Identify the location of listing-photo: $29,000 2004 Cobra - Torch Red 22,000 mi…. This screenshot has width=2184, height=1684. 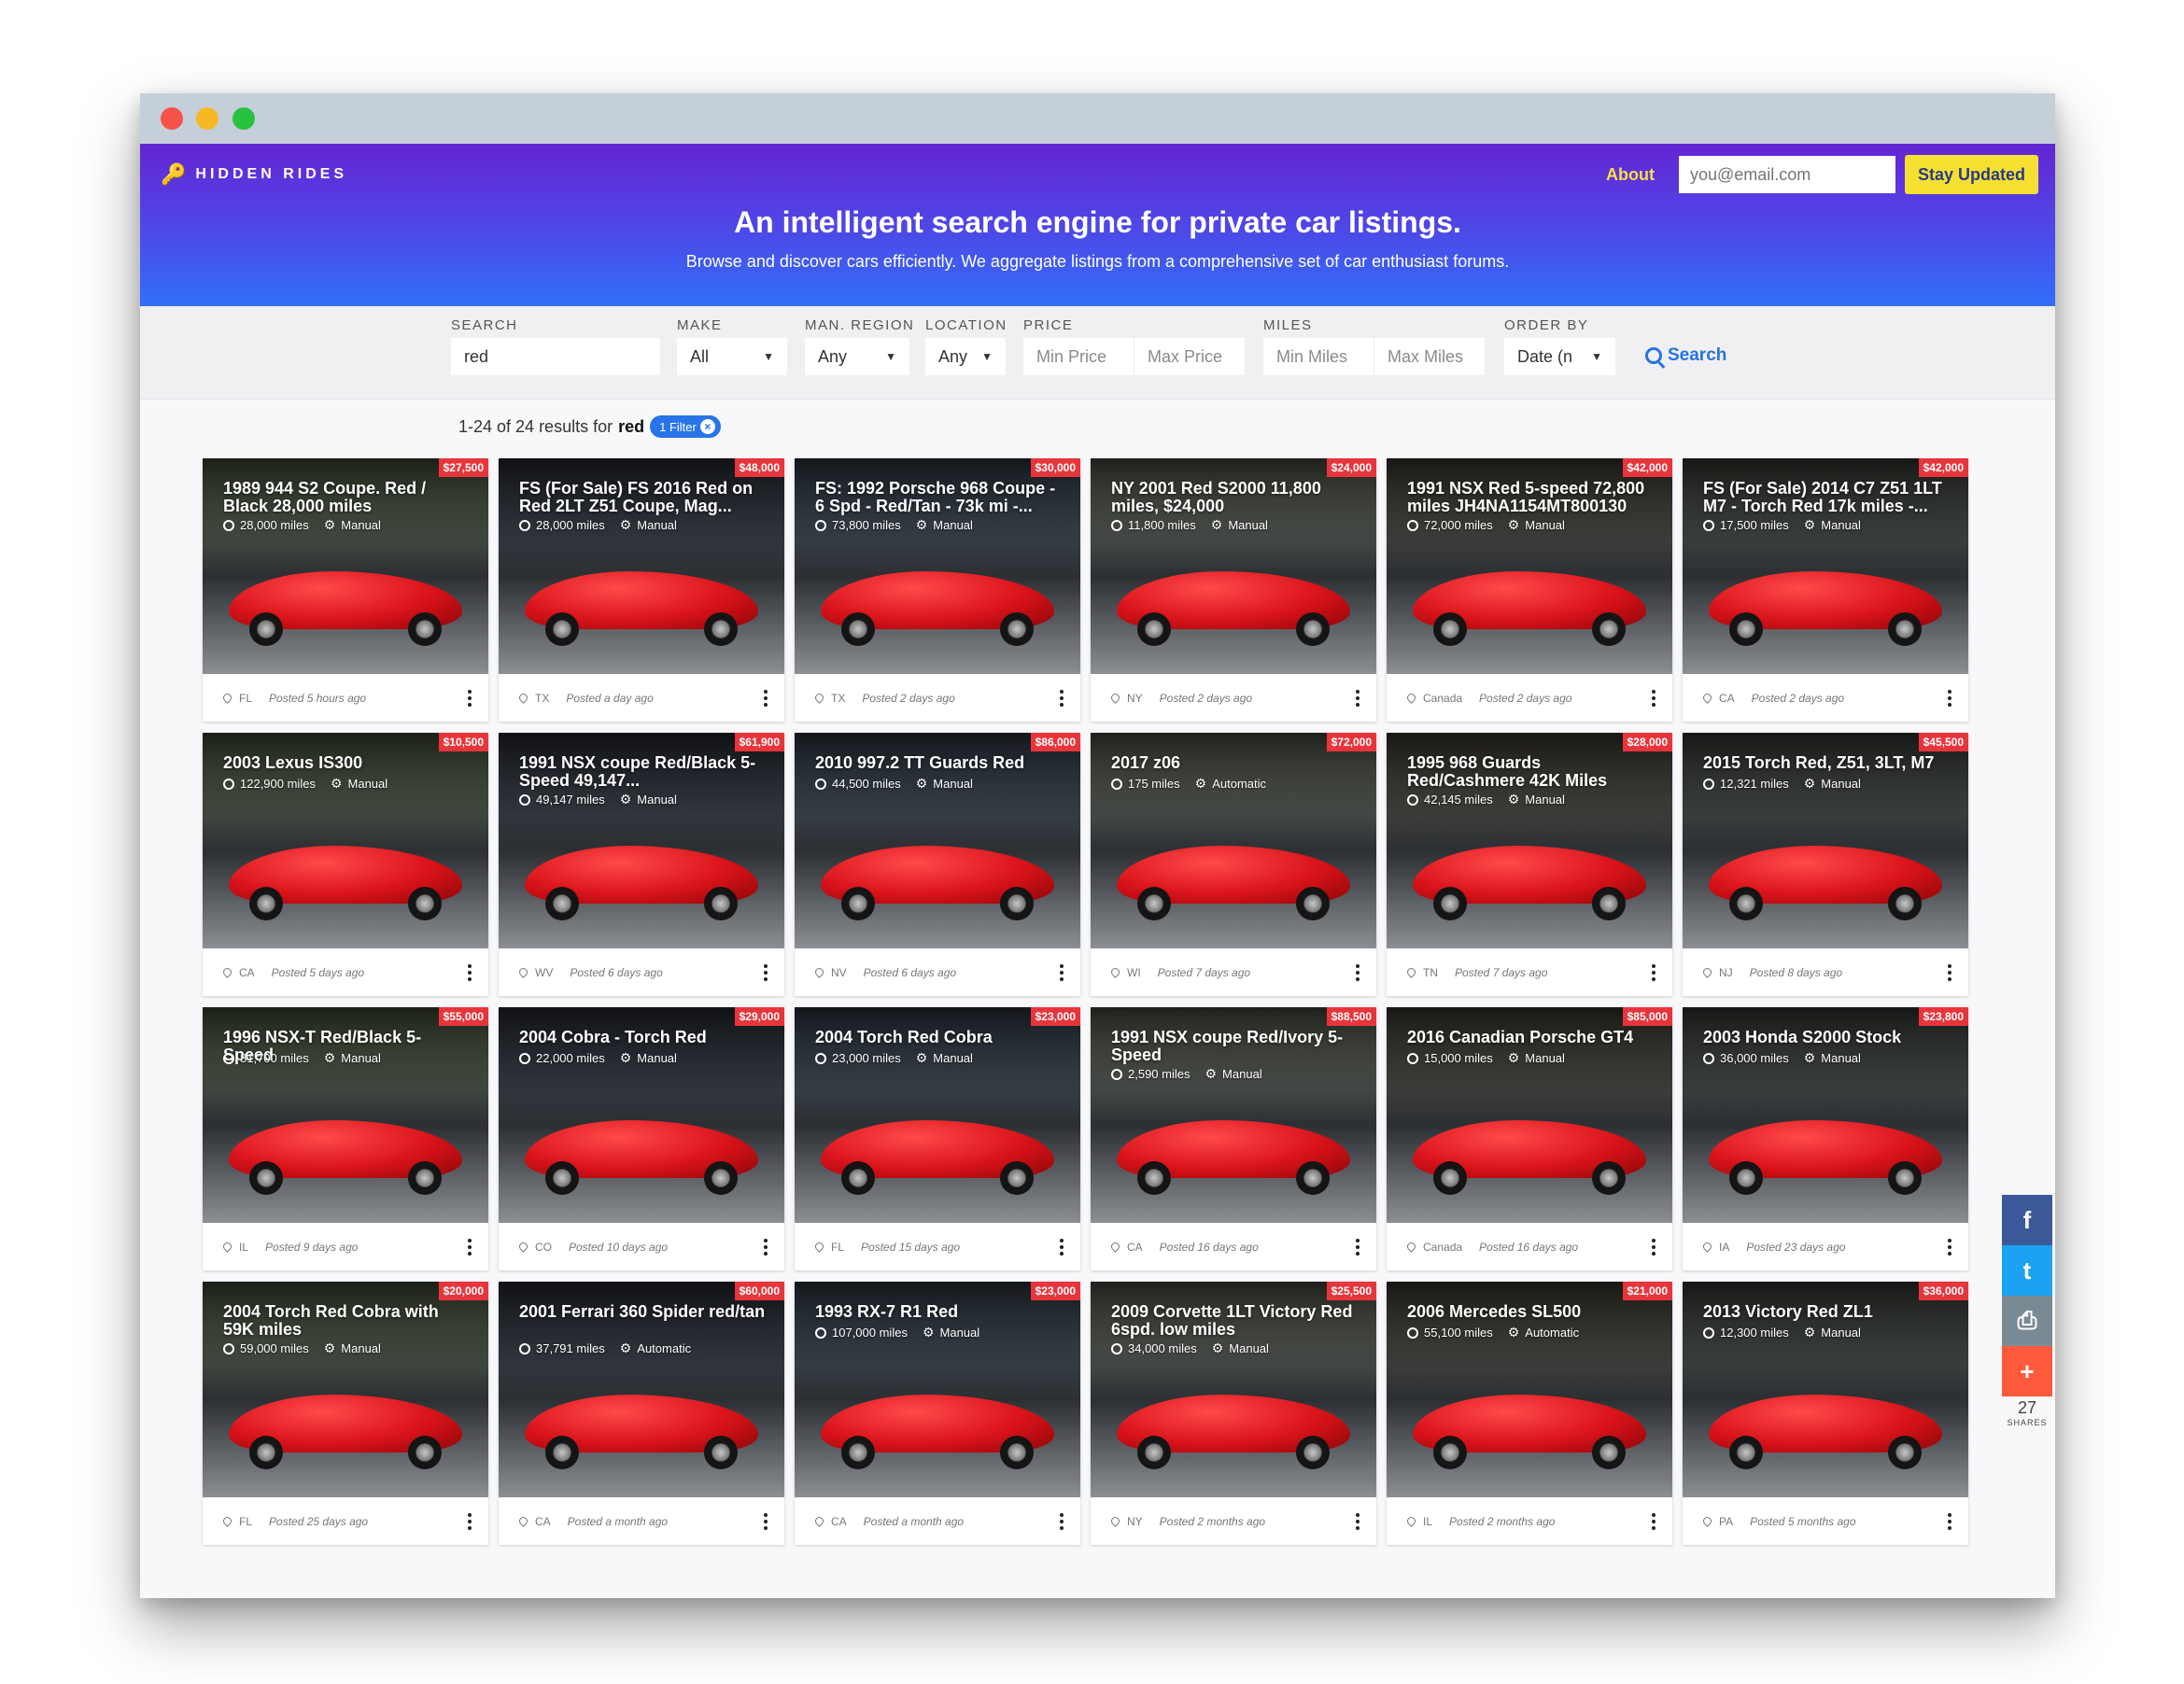
(641, 1115).